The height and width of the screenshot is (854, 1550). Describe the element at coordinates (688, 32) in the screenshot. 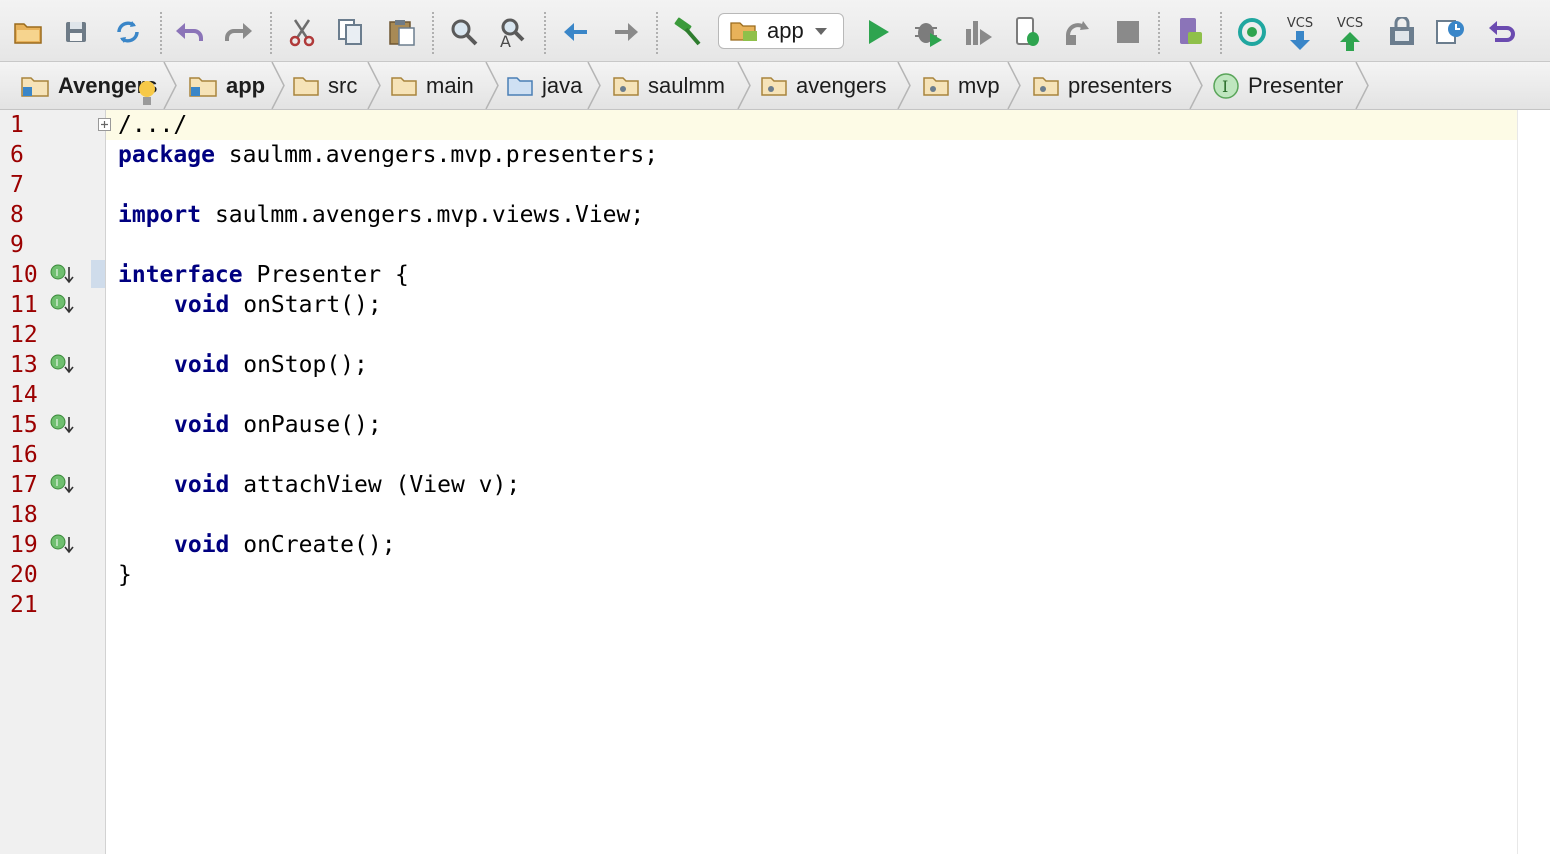

I see `build-hammer-icon` at that location.